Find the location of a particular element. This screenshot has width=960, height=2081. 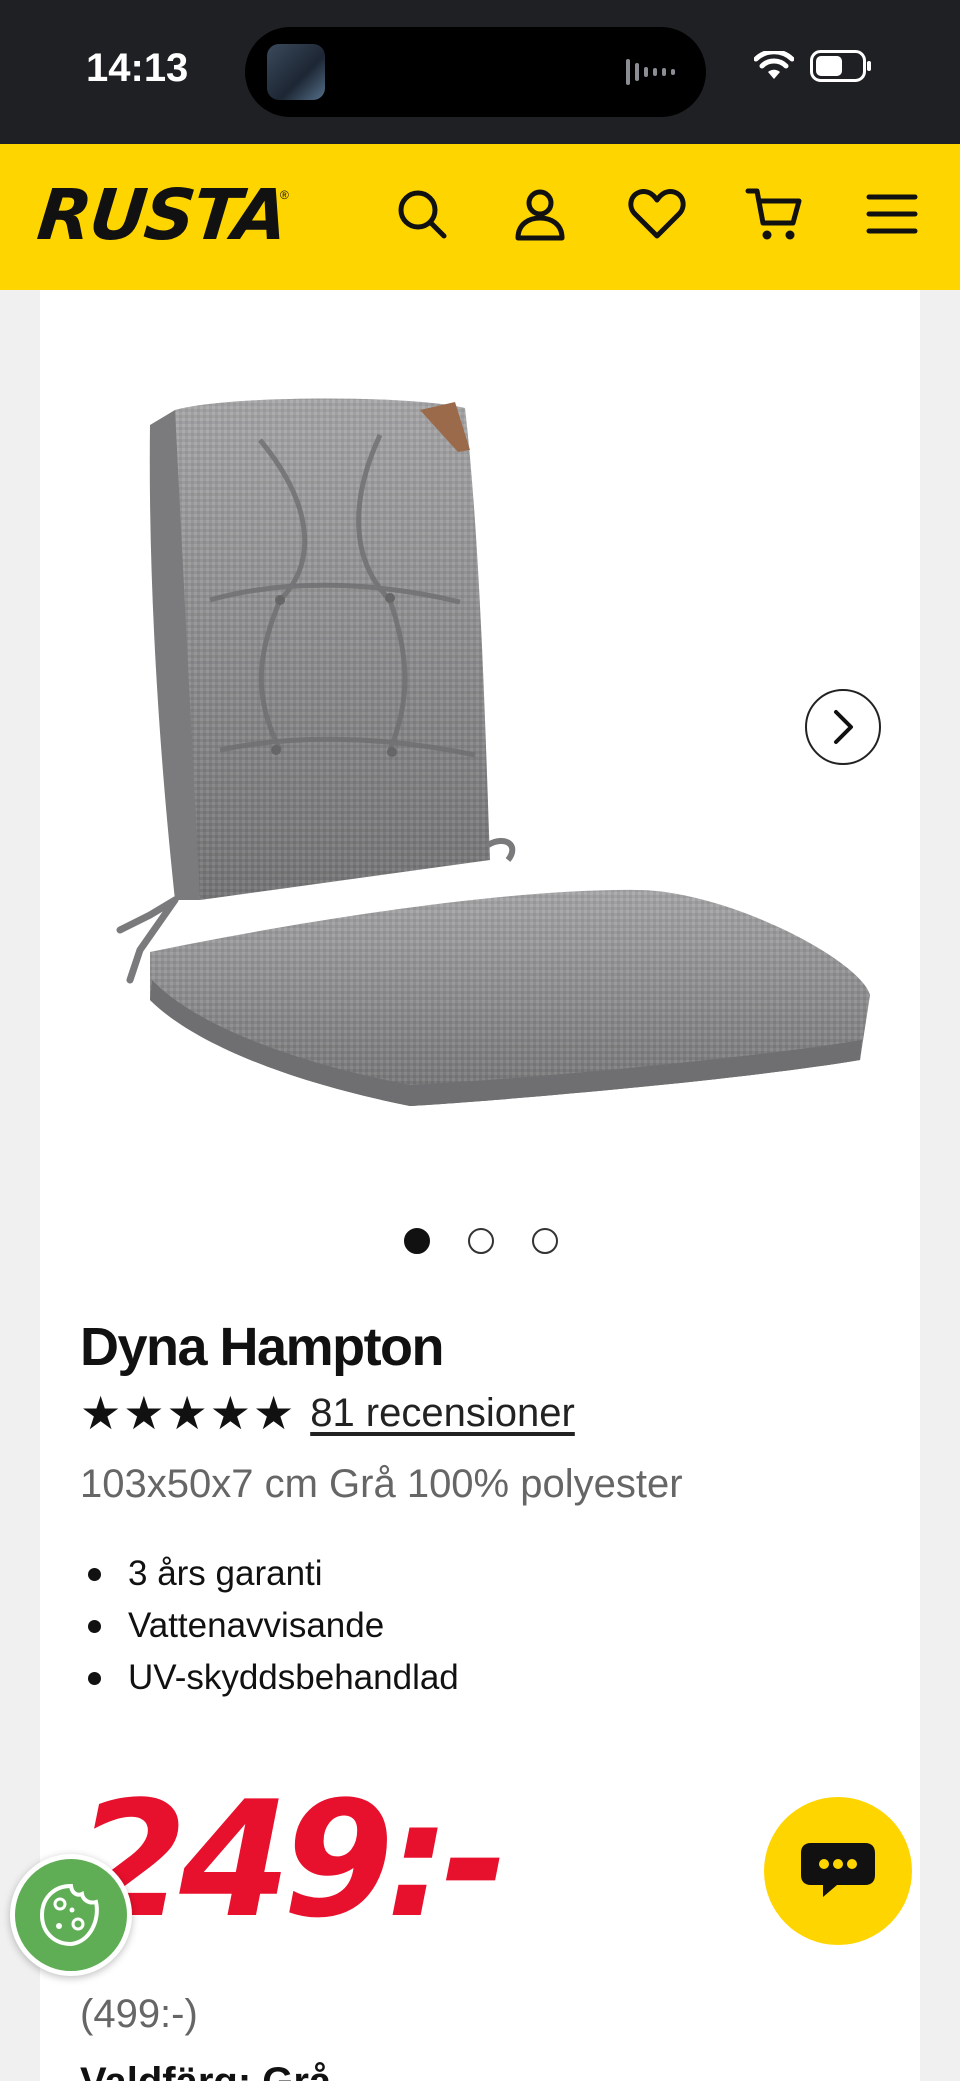

feature-item: UV-skyddsbehandlad is located at coordinates (269, 1678).